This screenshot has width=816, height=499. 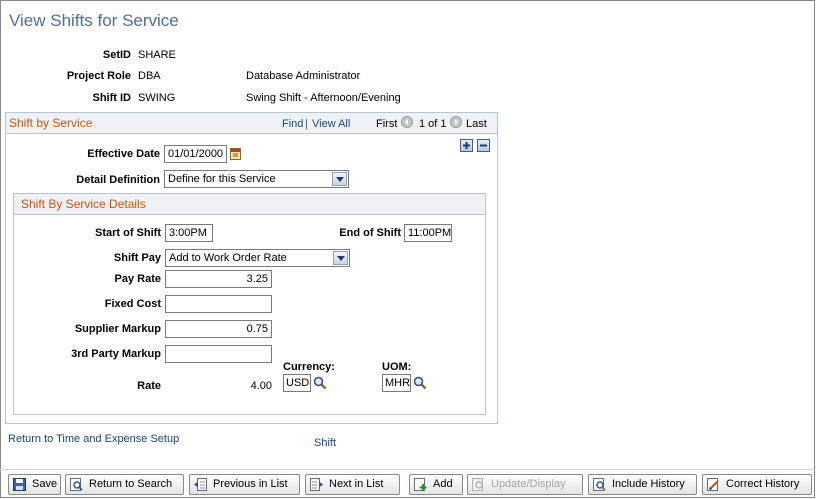 I want to click on calendar-button, so click(x=235, y=154).